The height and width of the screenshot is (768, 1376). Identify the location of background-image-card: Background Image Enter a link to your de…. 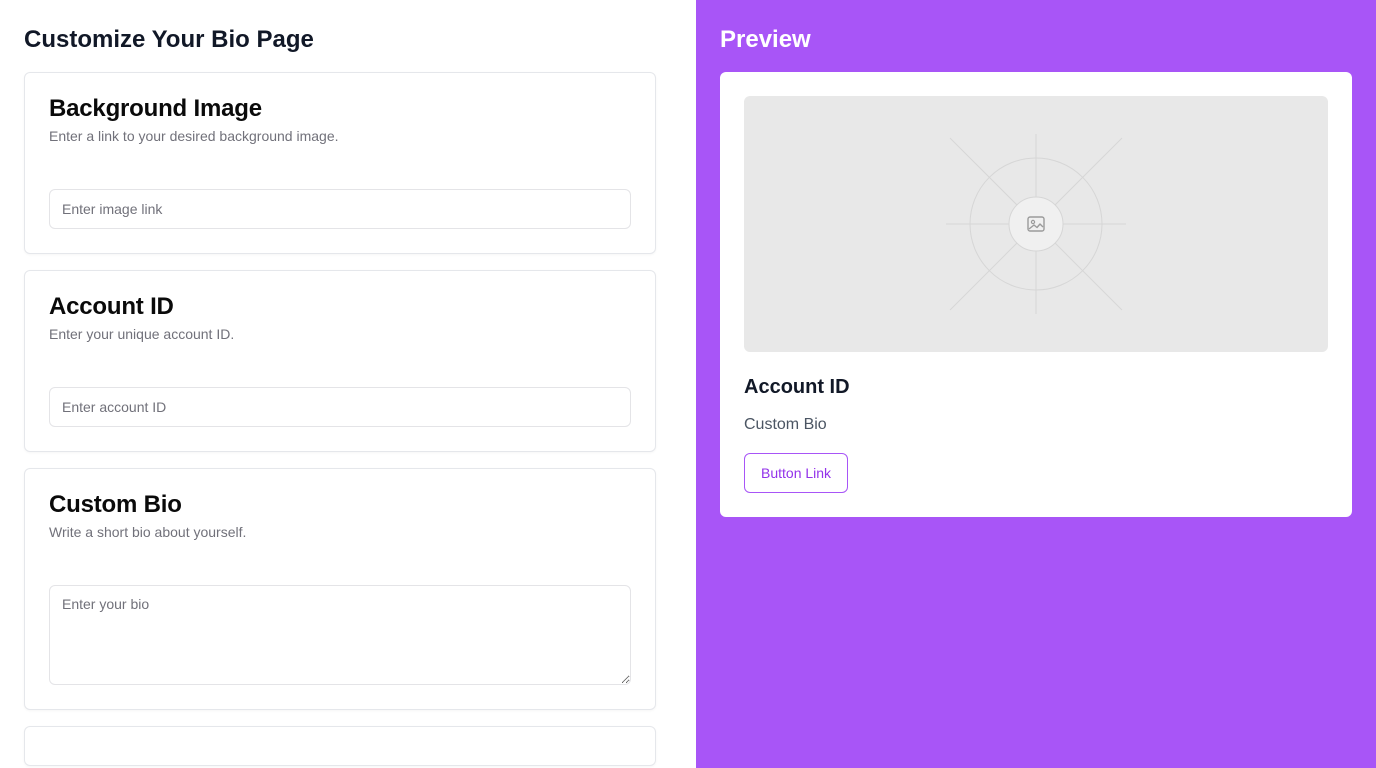
(340, 163).